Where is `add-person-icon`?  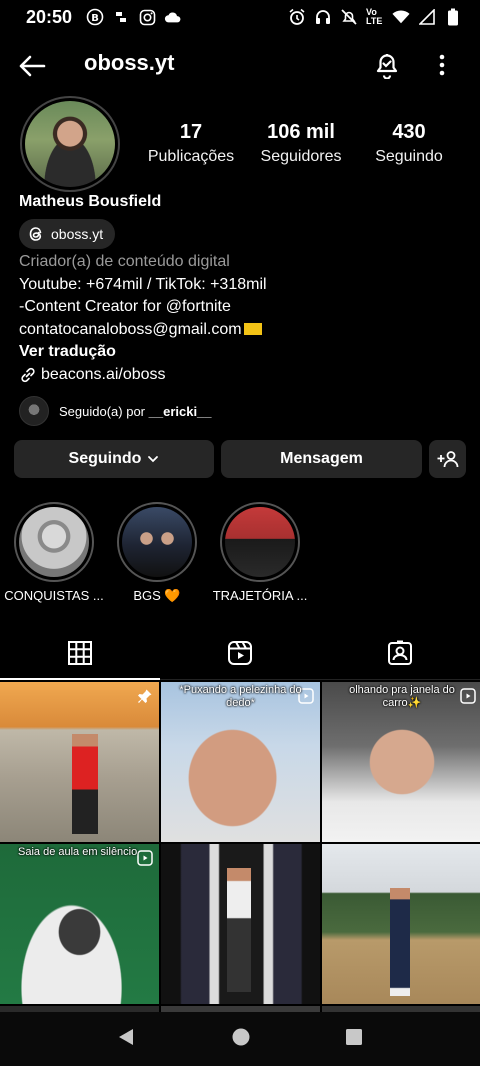
add-person-icon is located at coordinates (447, 459).